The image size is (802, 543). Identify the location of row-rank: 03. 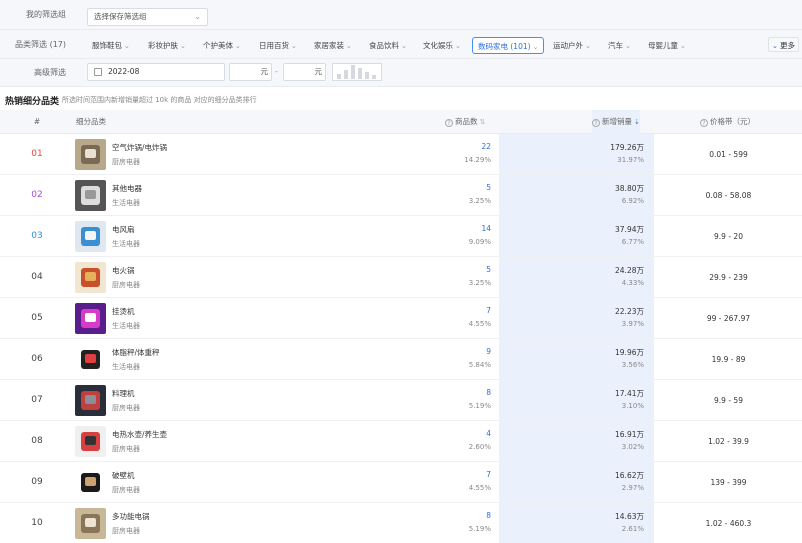
(37, 236).